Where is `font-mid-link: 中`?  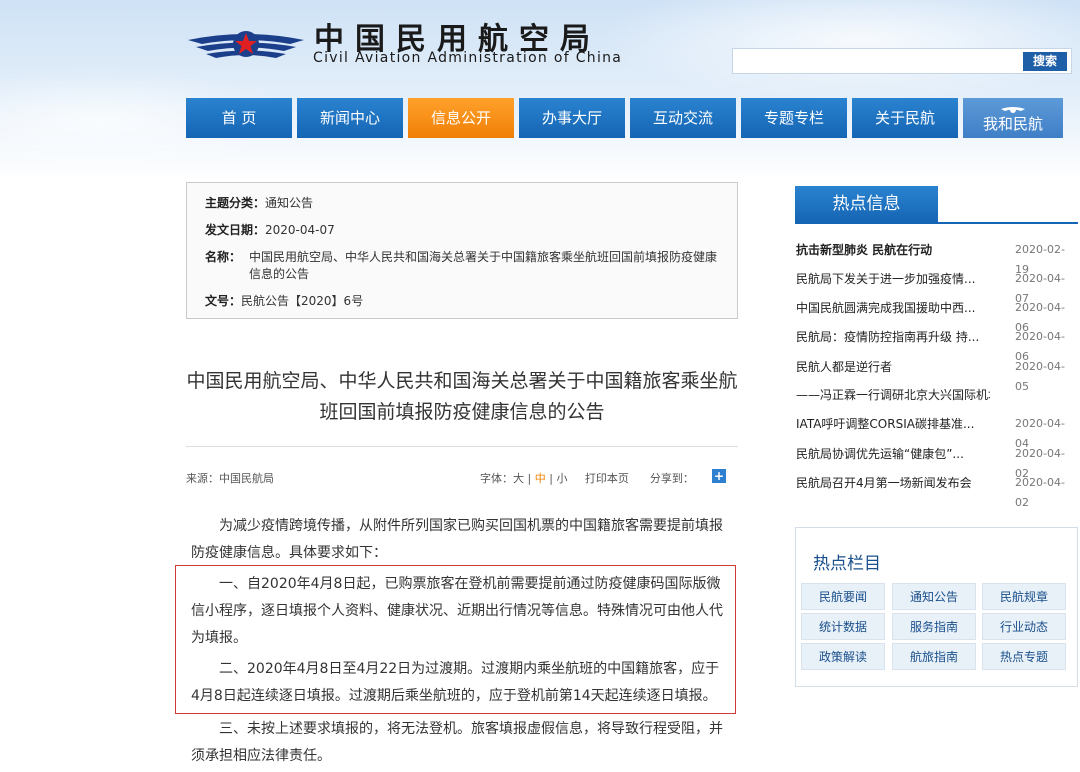
font-mid-link: 中 is located at coordinates (540, 478).